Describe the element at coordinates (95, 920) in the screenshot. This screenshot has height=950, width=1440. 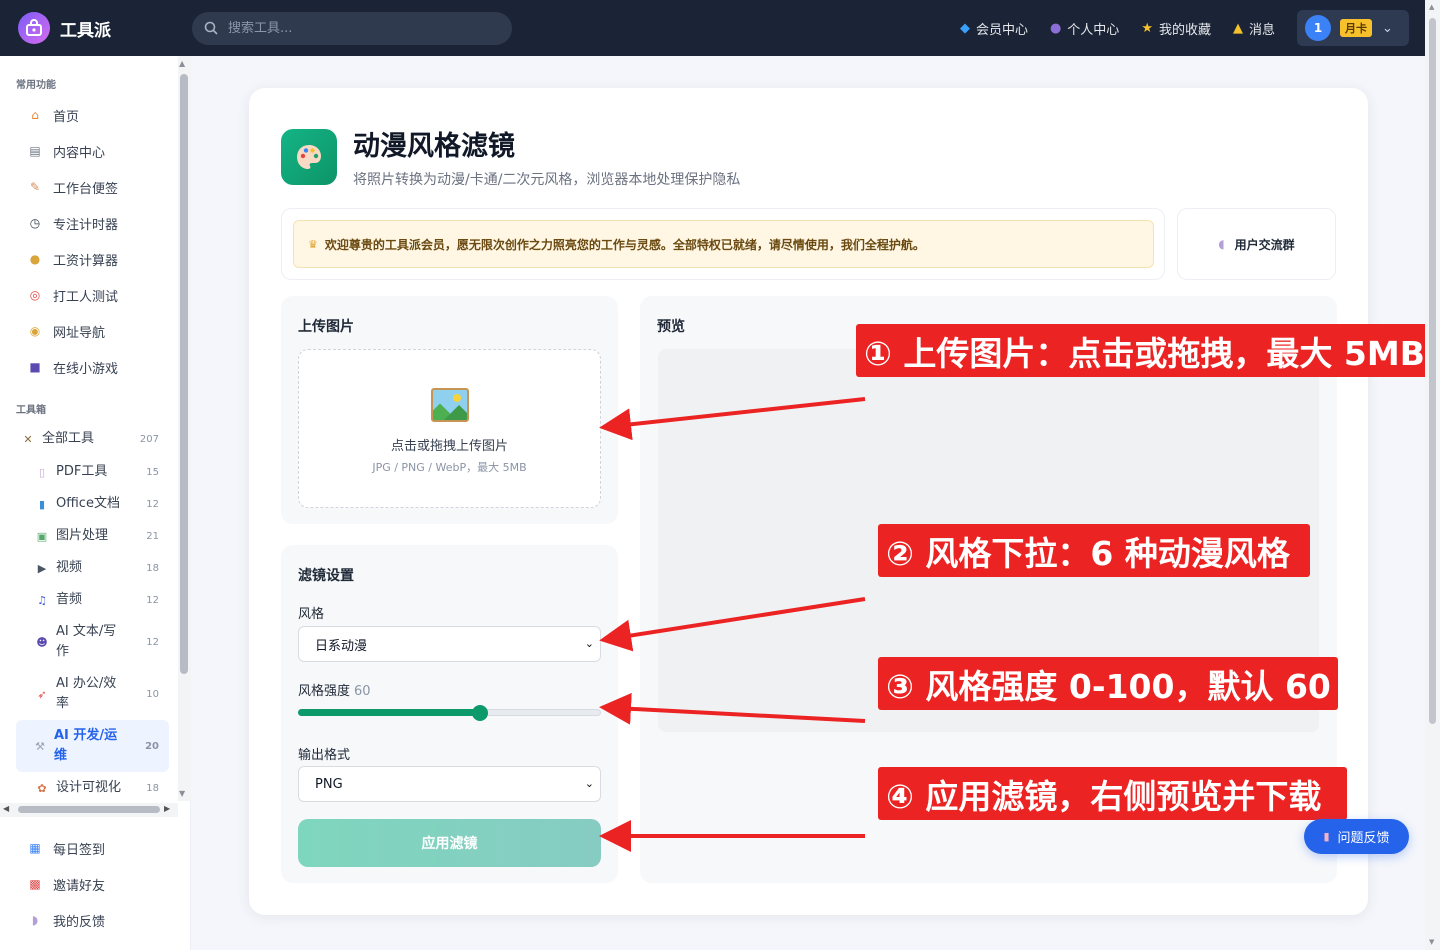
I see `sidebar-item-feedback: ◗ 我的反馈` at that location.